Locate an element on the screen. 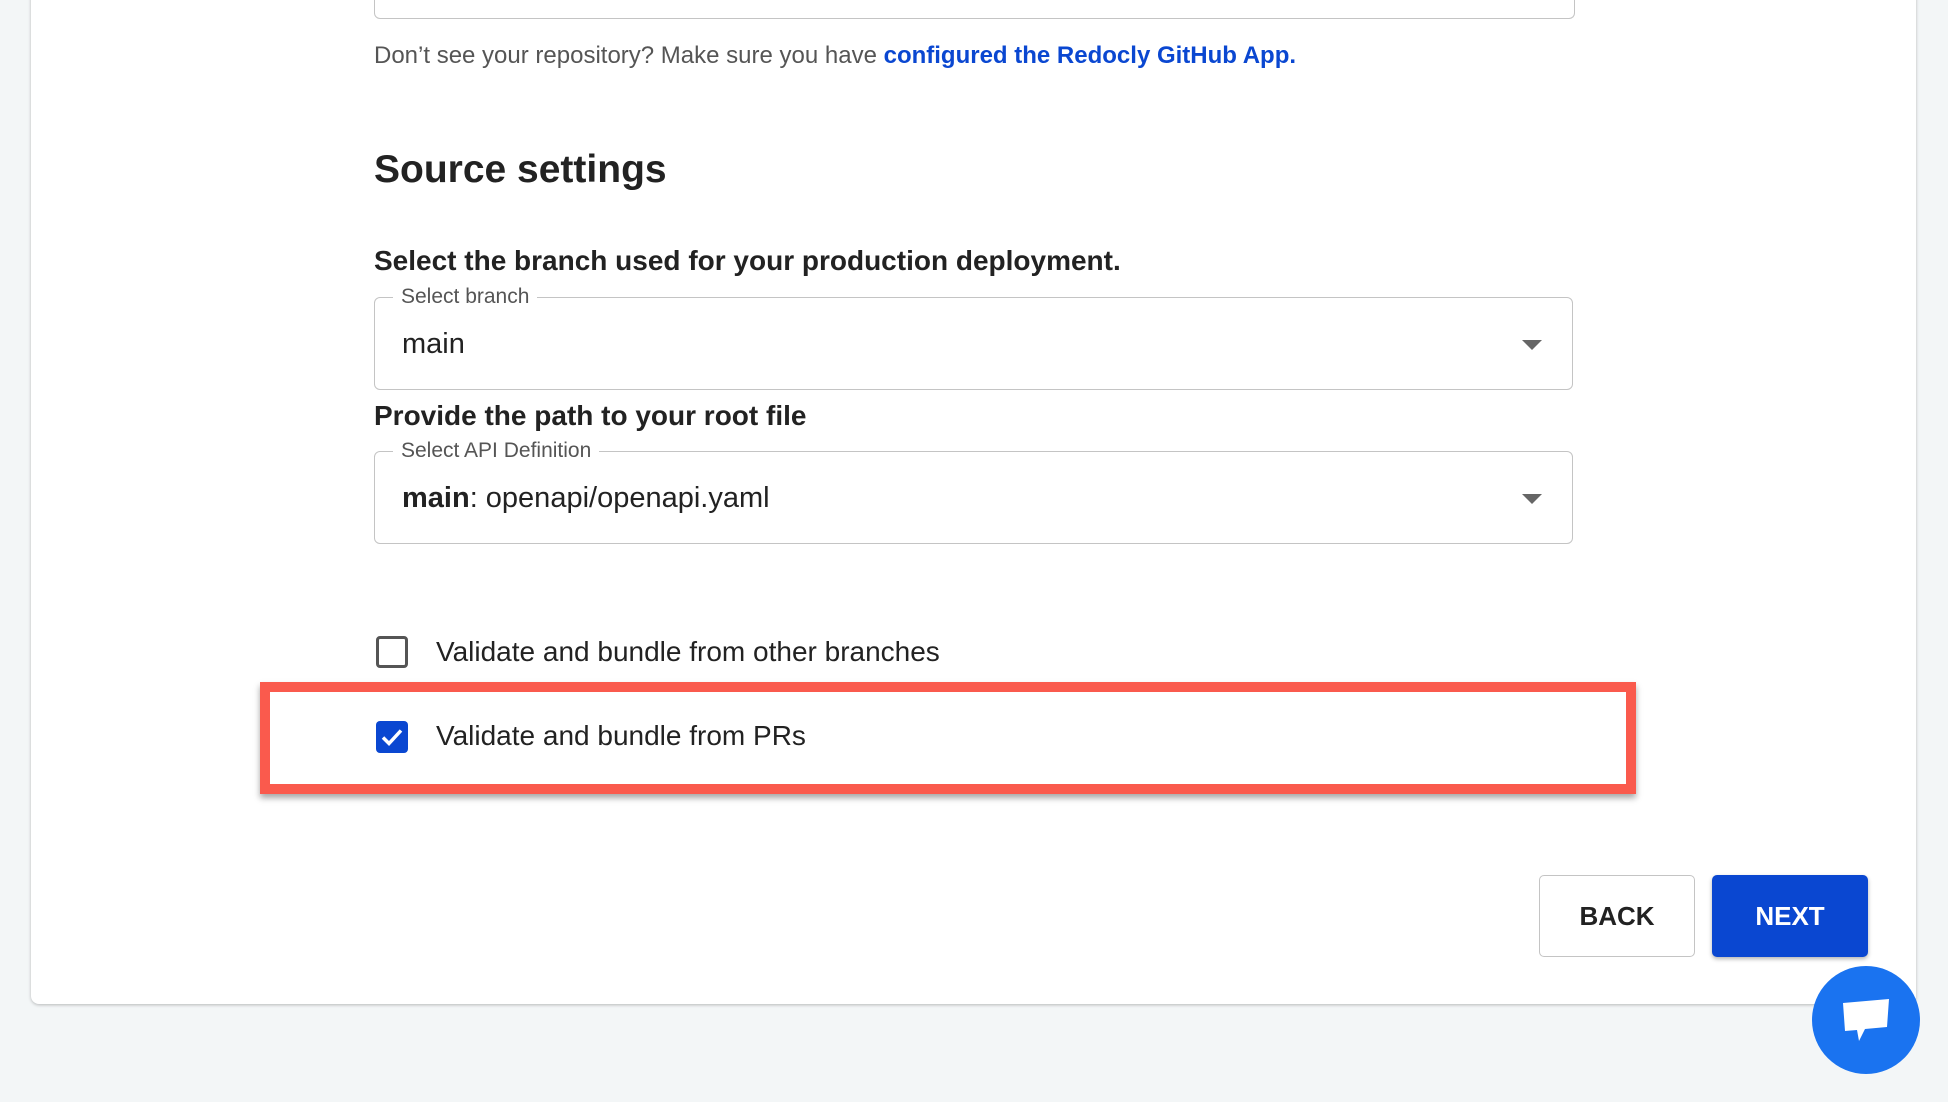 The image size is (1948, 1102). section-title: Source settings is located at coordinates (520, 169).